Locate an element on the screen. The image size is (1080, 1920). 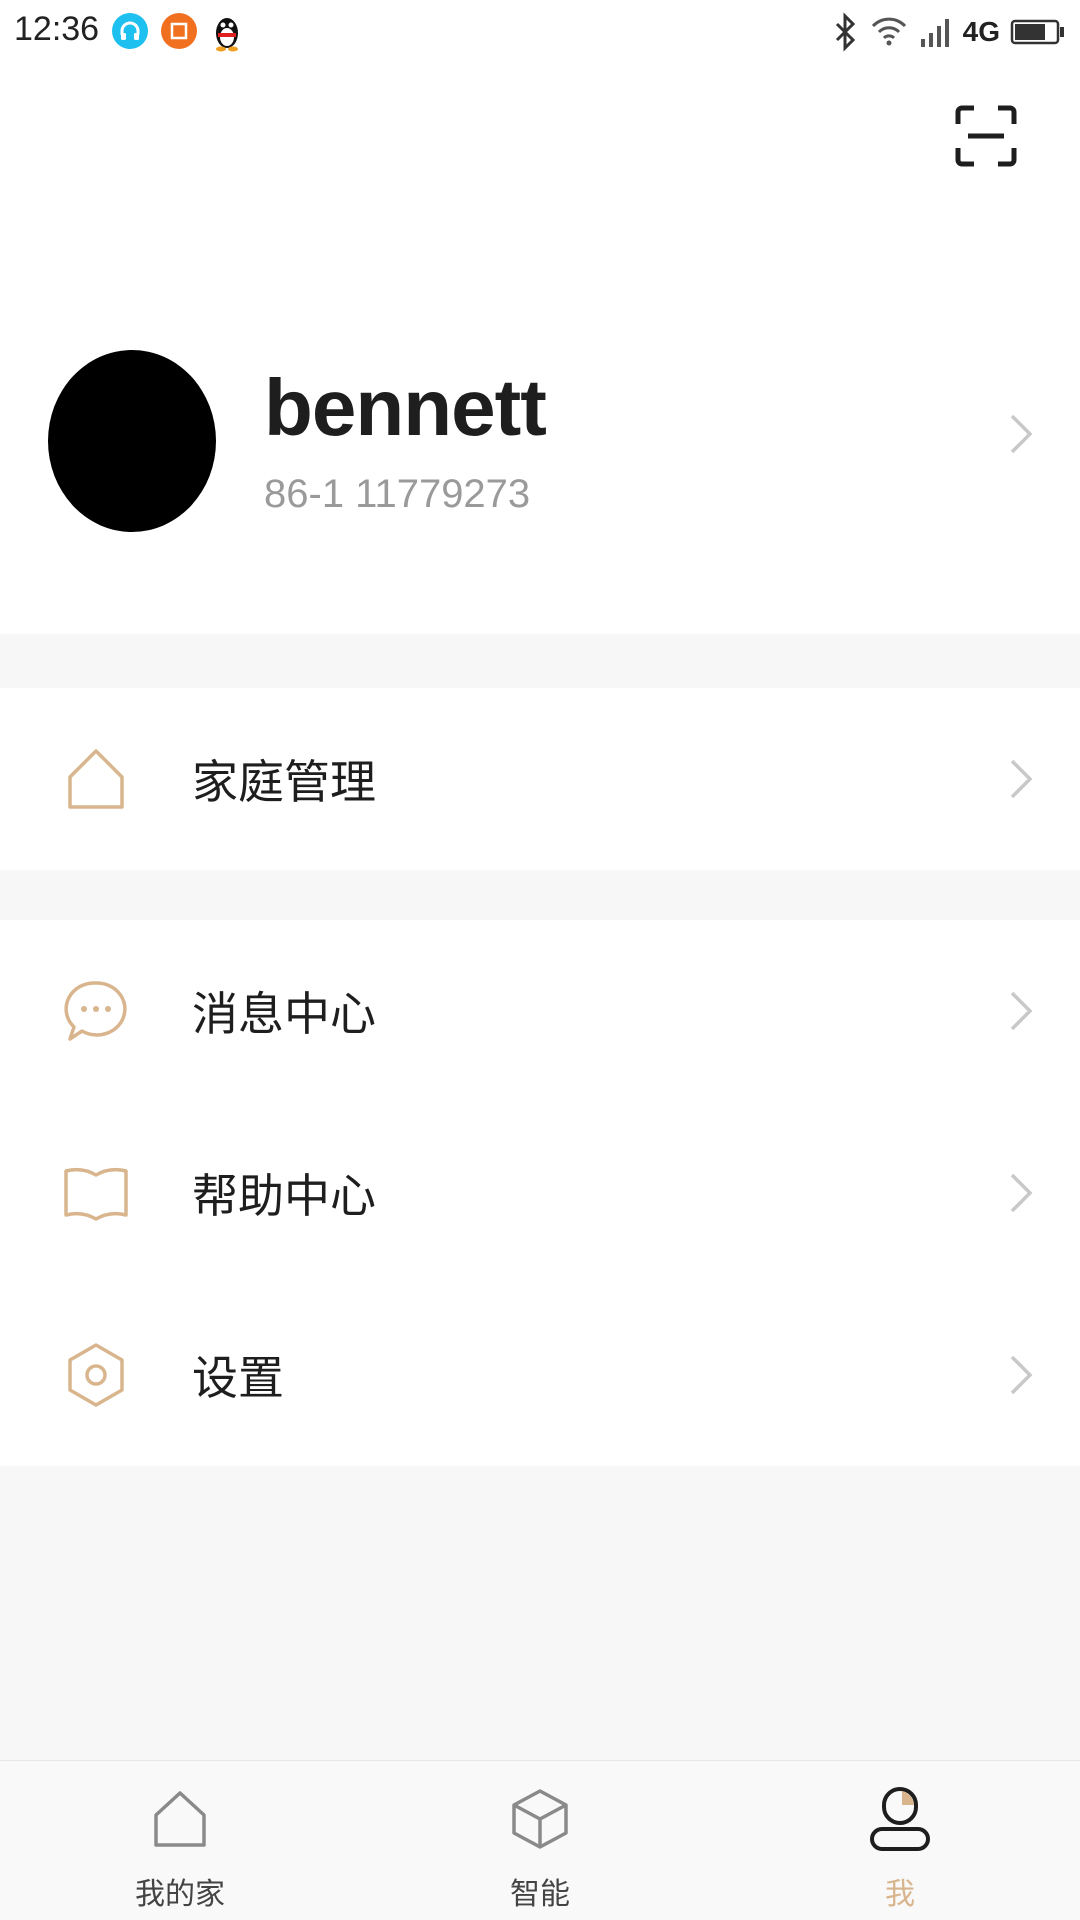
menu-item-help-center: 帮助中心 is located at coordinates (540, 1193).